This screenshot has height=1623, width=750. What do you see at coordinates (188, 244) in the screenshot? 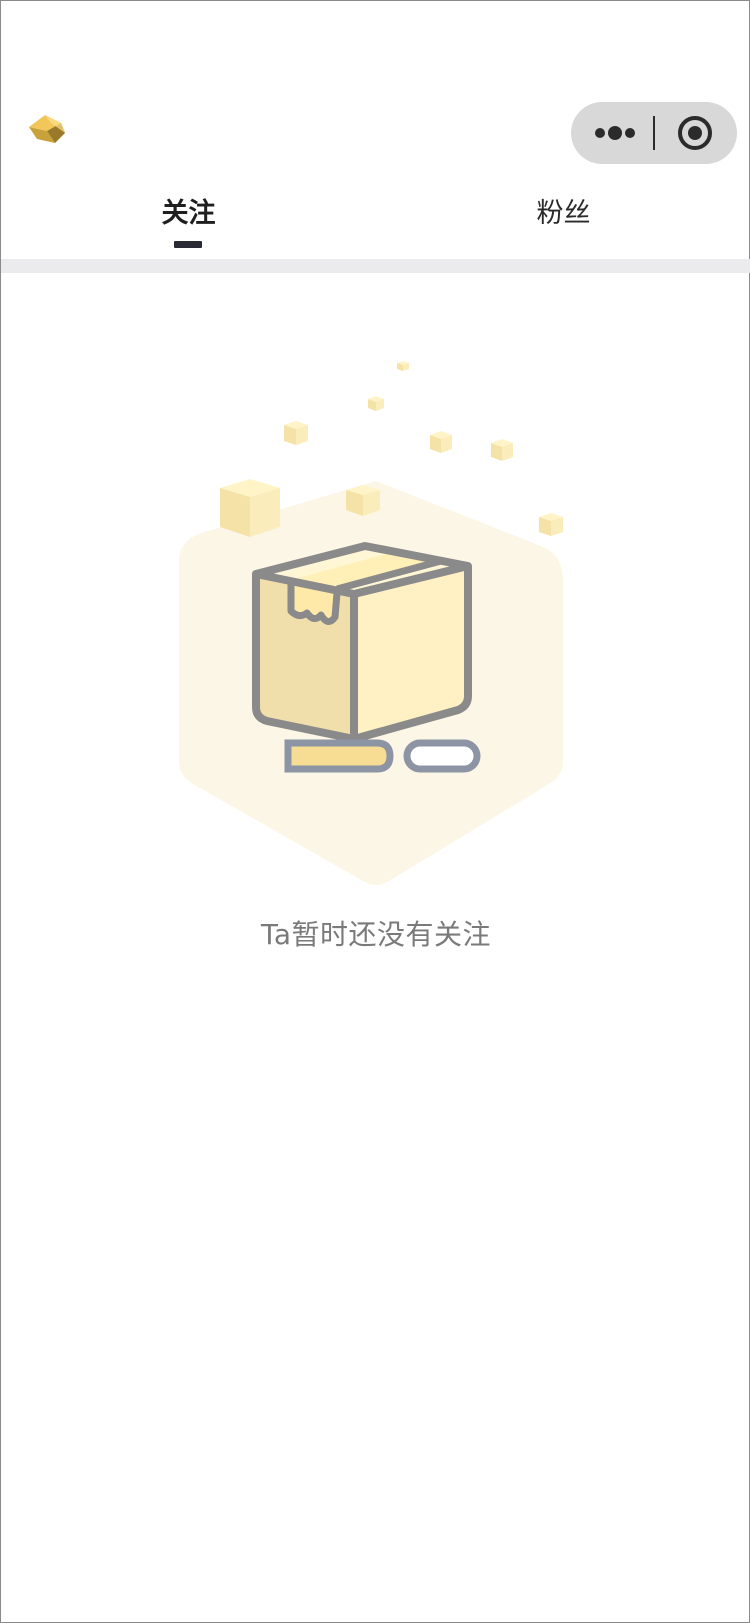
I see `active-tab-indicator` at bounding box center [188, 244].